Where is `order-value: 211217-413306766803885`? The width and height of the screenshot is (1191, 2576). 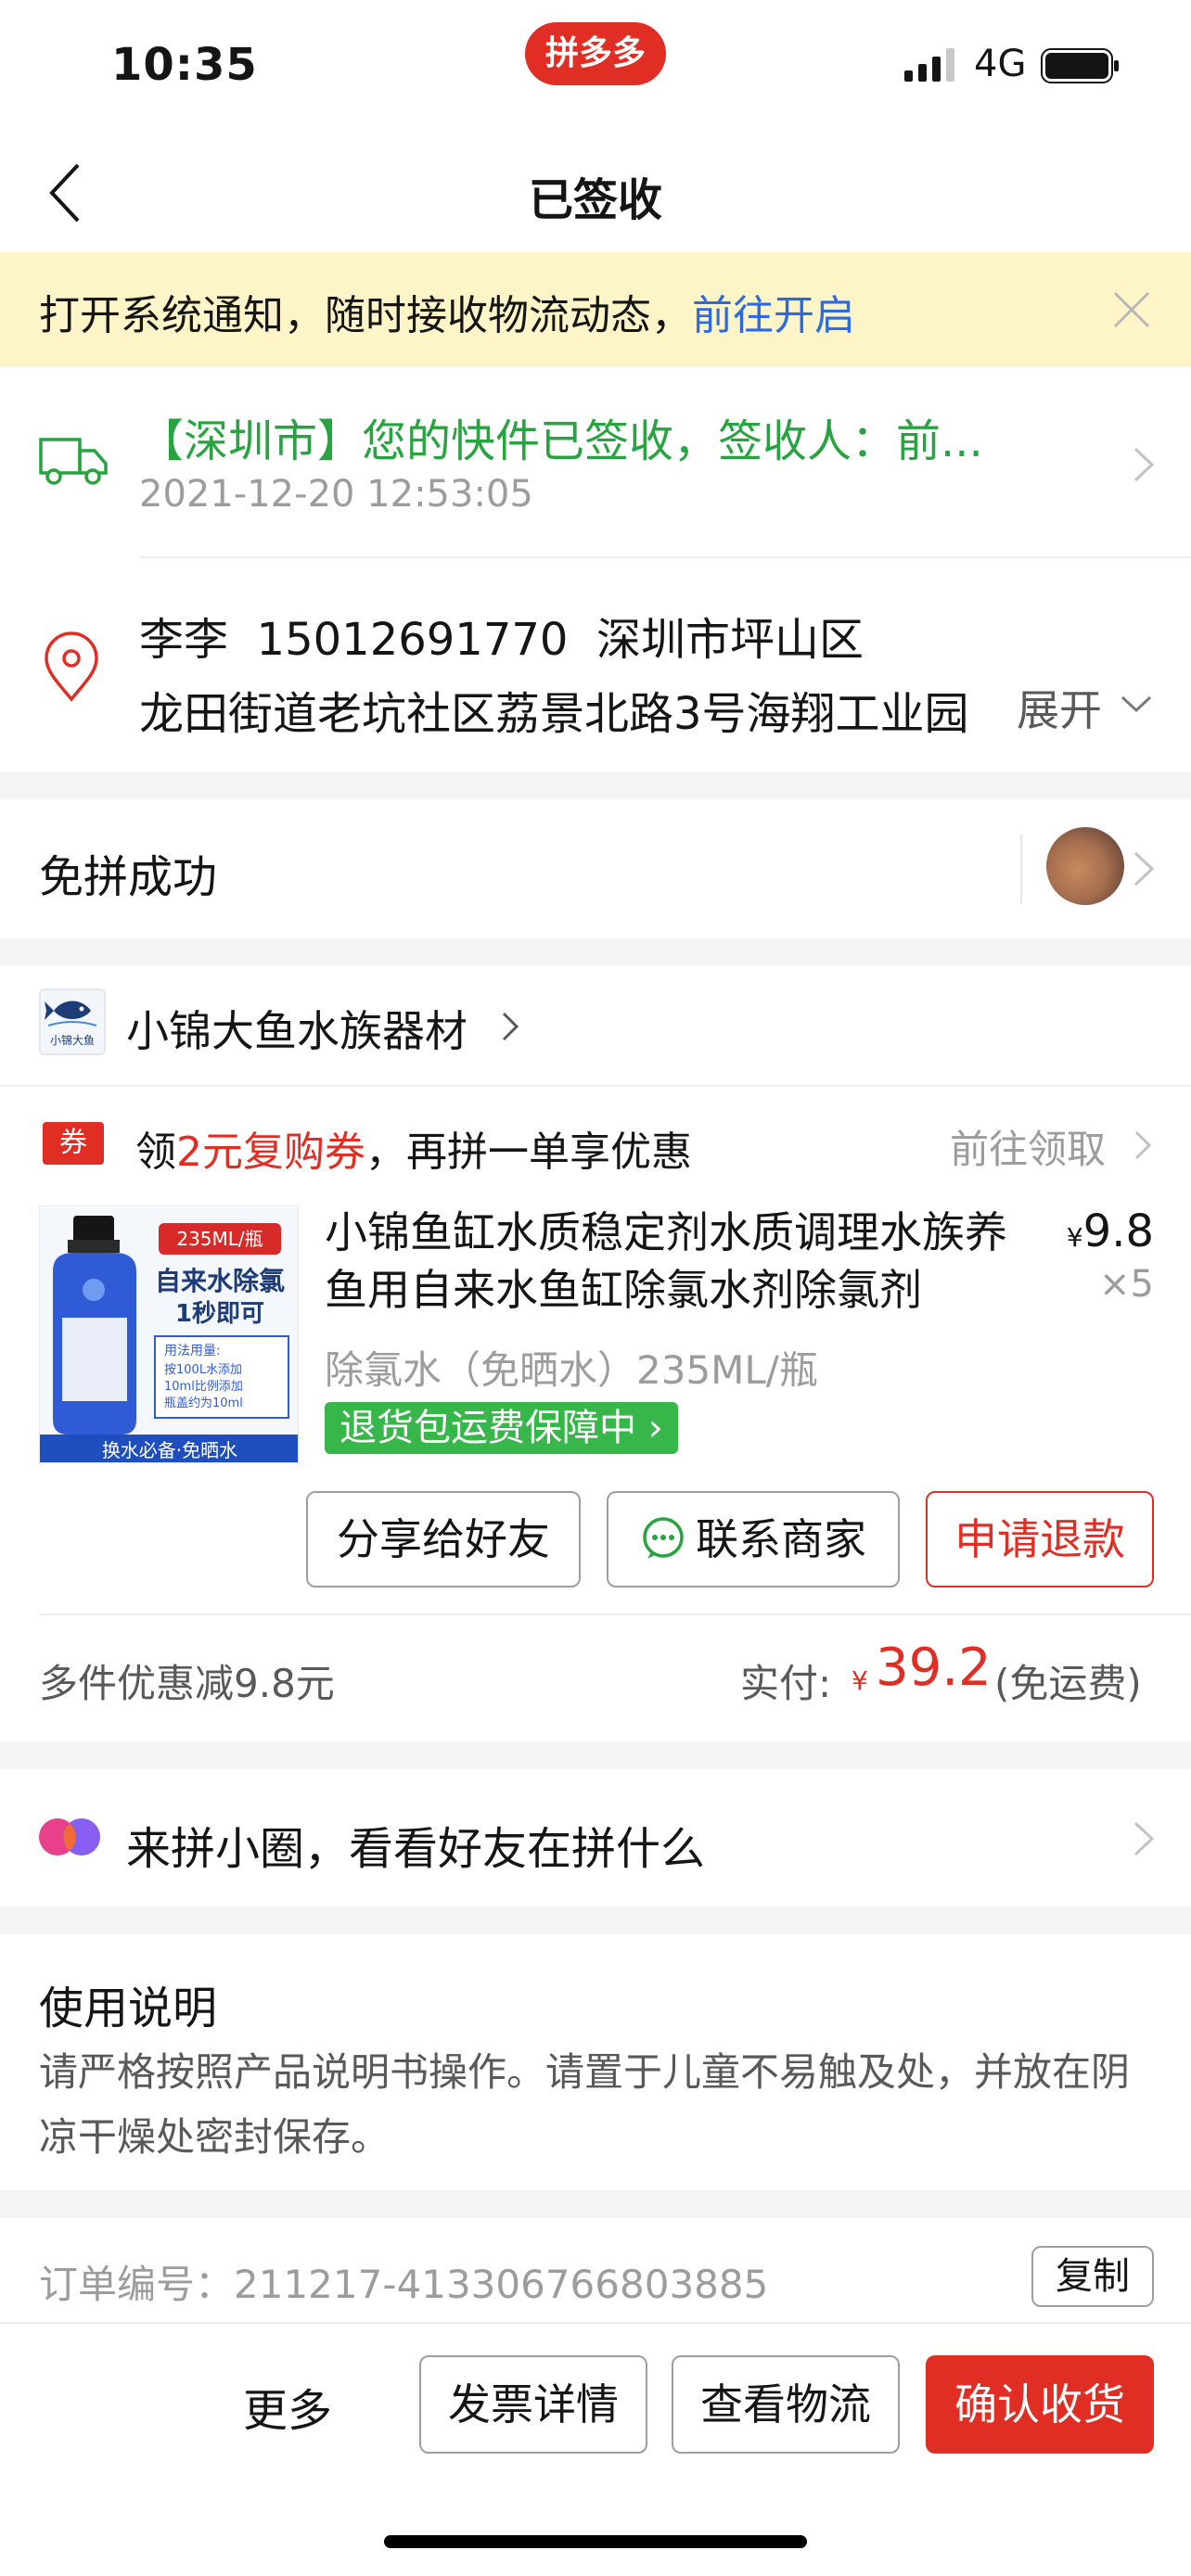
order-value: 211217-413306766803885 is located at coordinates (501, 2285).